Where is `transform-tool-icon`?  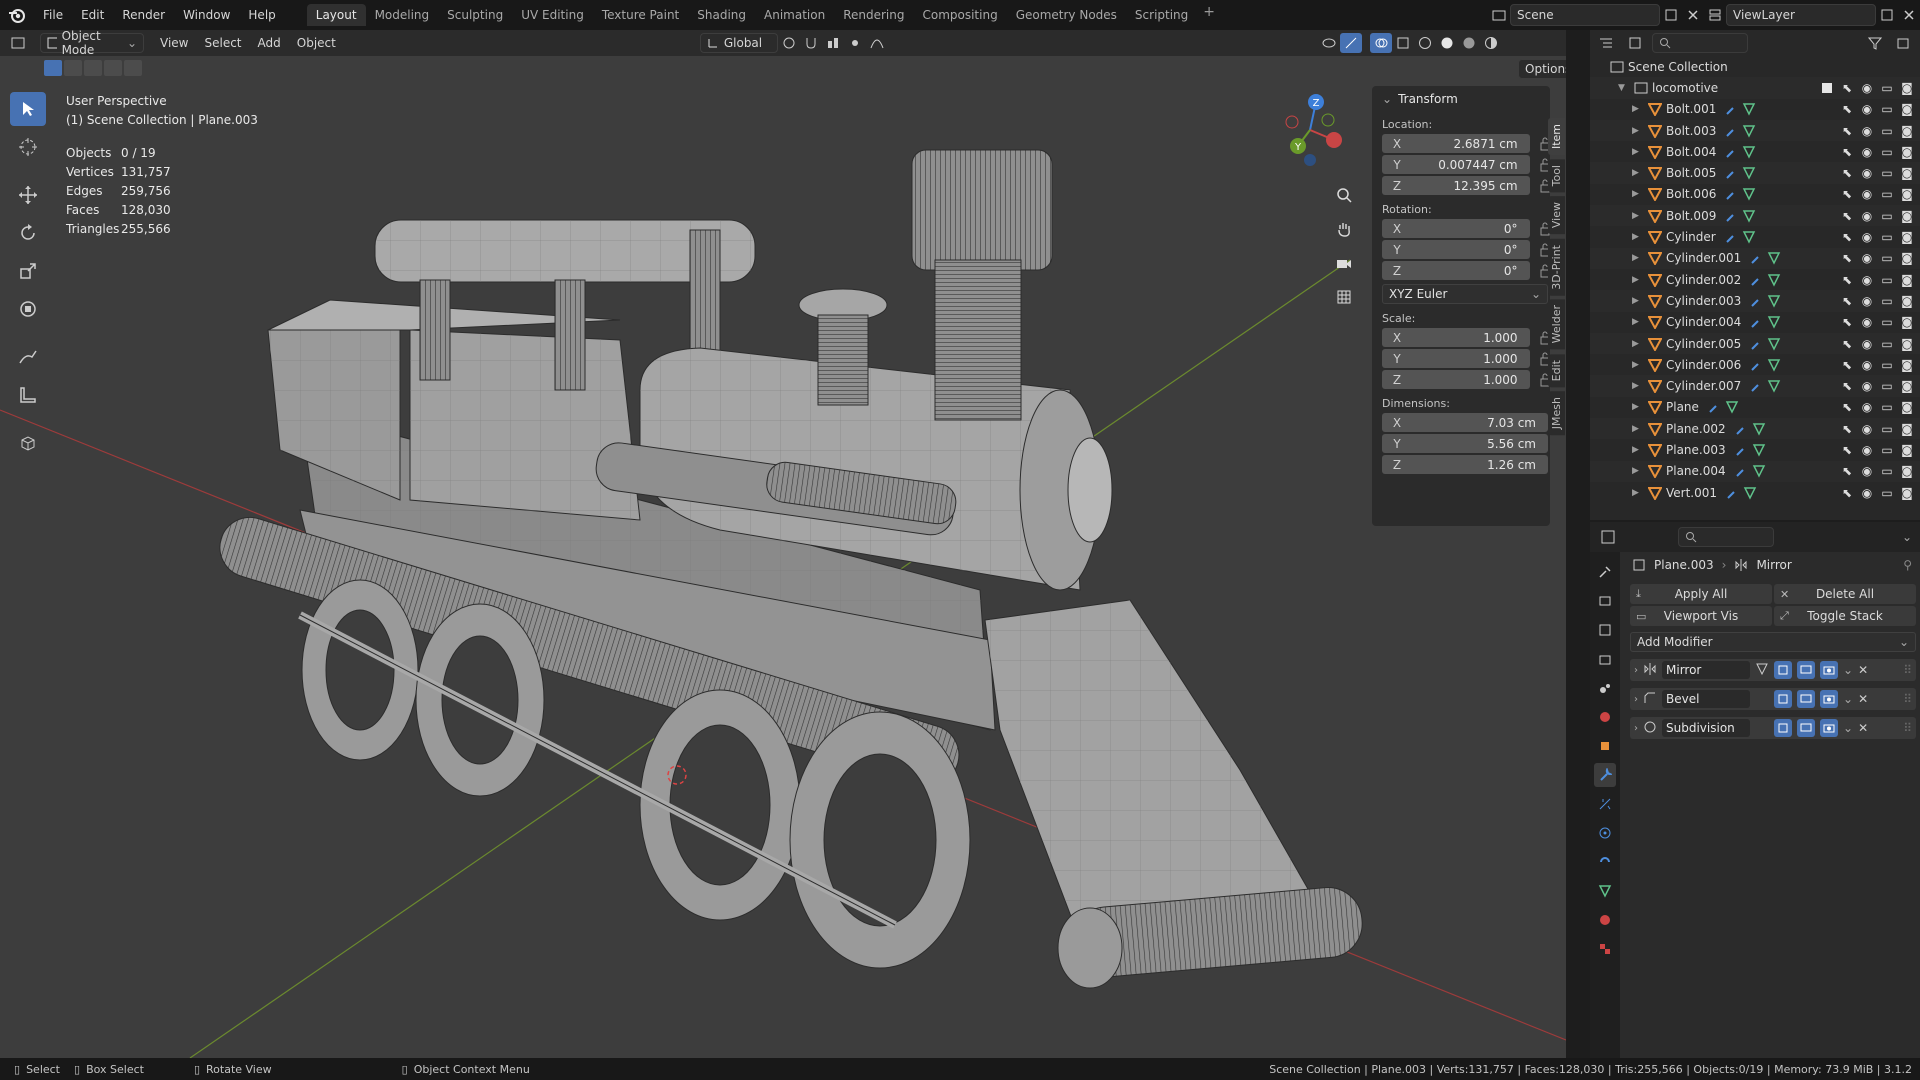
transform-tool-icon is located at coordinates (28, 309).